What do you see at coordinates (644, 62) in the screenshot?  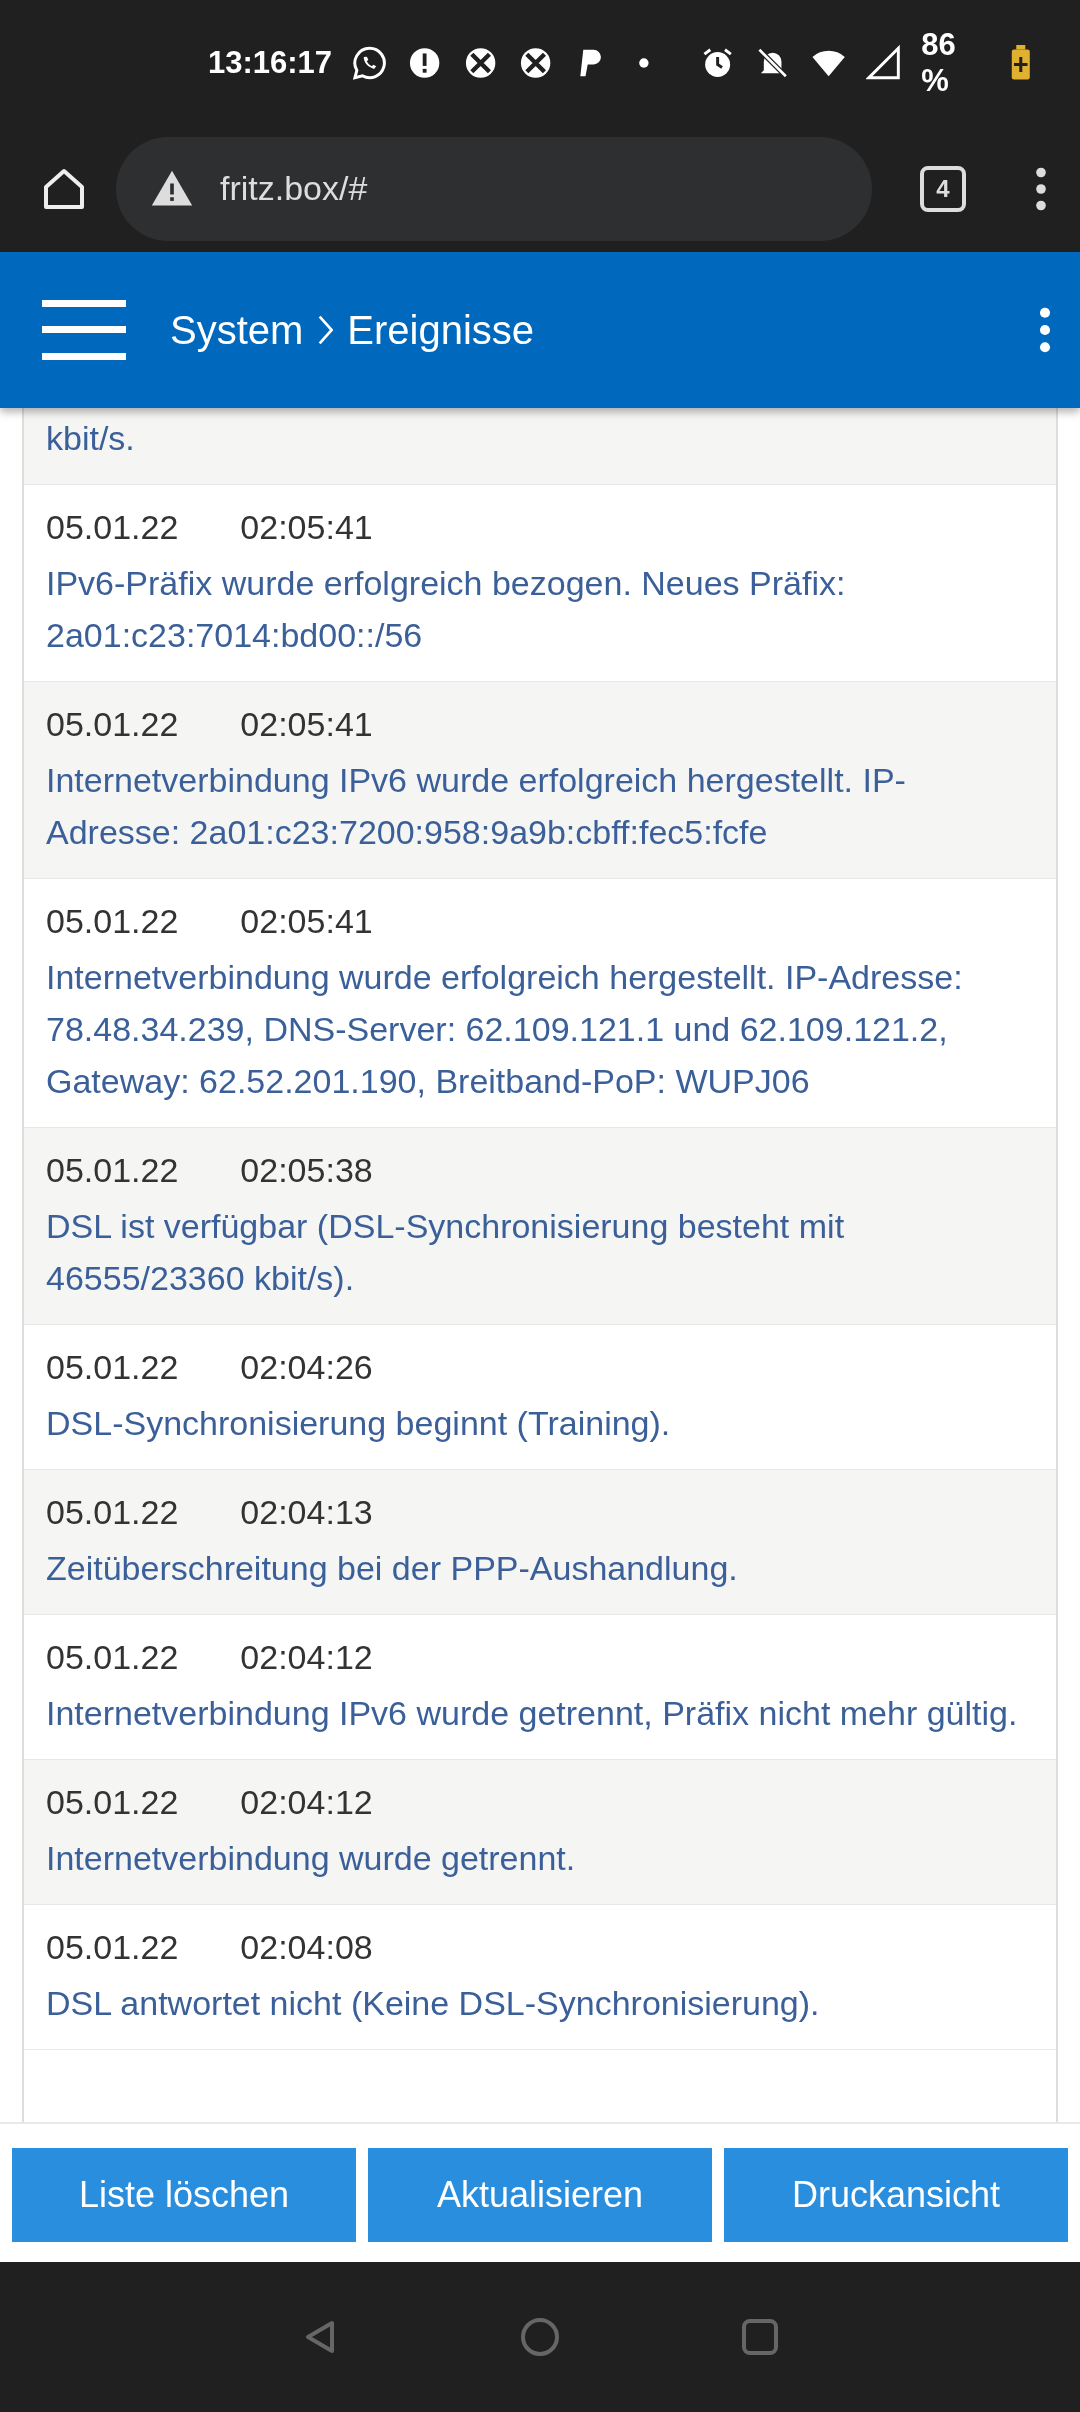 I see `more-notifications-icon` at bounding box center [644, 62].